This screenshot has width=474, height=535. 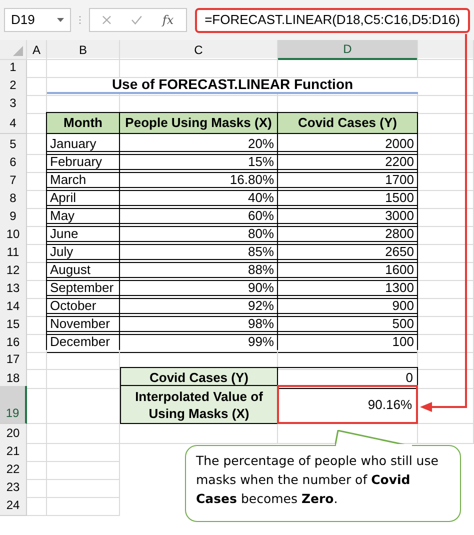 What do you see at coordinates (347, 287) in the screenshot?
I see `table-cell: 1300` at bounding box center [347, 287].